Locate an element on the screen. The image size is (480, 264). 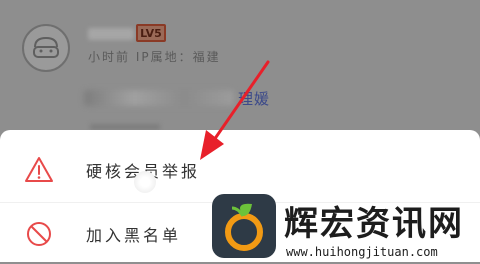
post-content-blurred is located at coordinates (159, 98).